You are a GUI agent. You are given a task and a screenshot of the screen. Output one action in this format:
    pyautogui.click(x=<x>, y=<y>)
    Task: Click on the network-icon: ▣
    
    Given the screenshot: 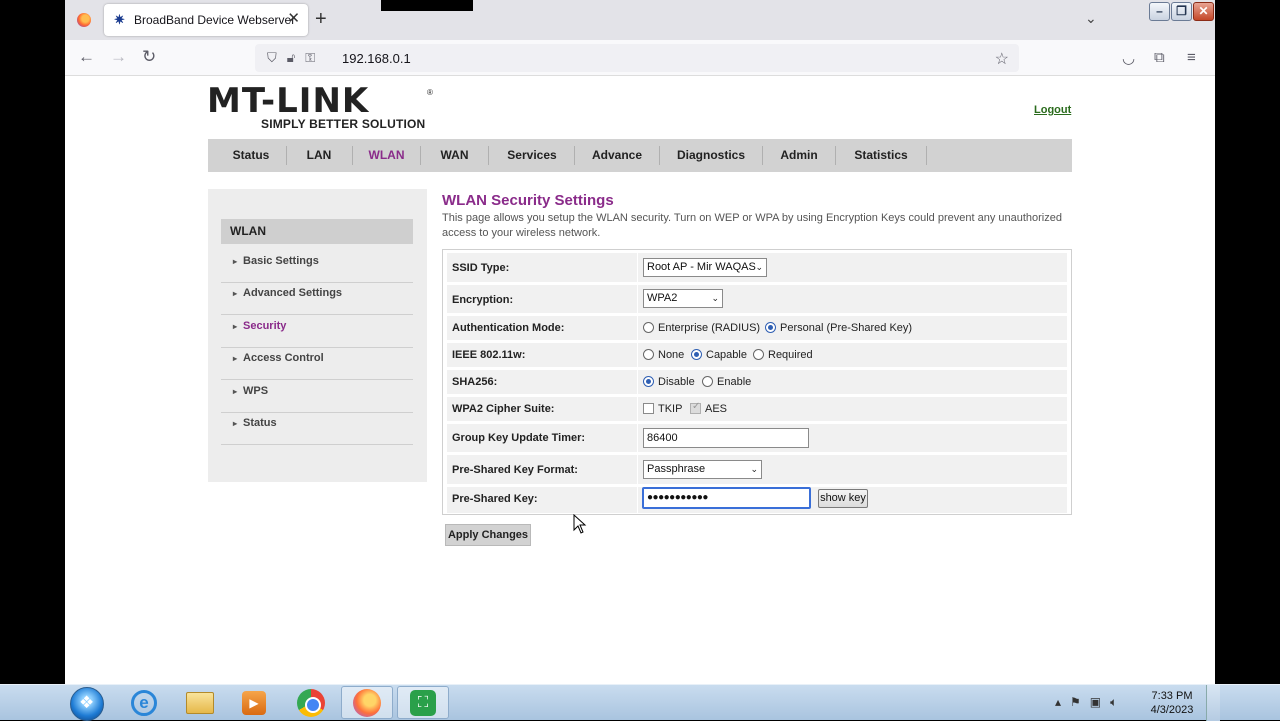 What is the action you would take?
    pyautogui.click(x=1095, y=702)
    